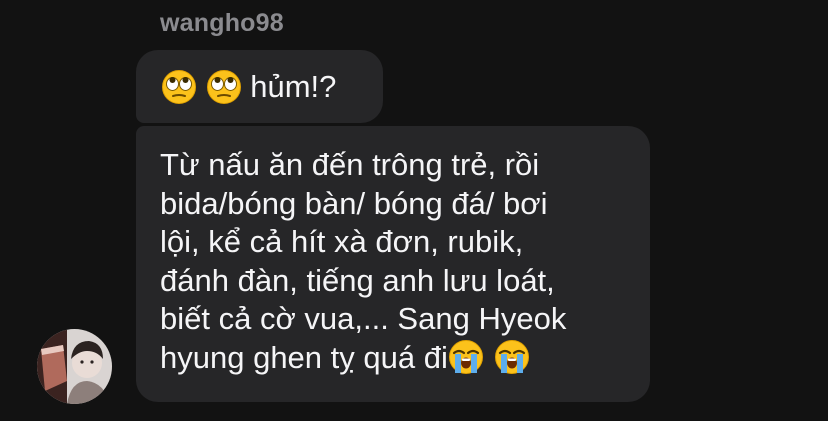  I want to click on message-last-line: hyung ghen tỵ quá đi, so click(400, 358).